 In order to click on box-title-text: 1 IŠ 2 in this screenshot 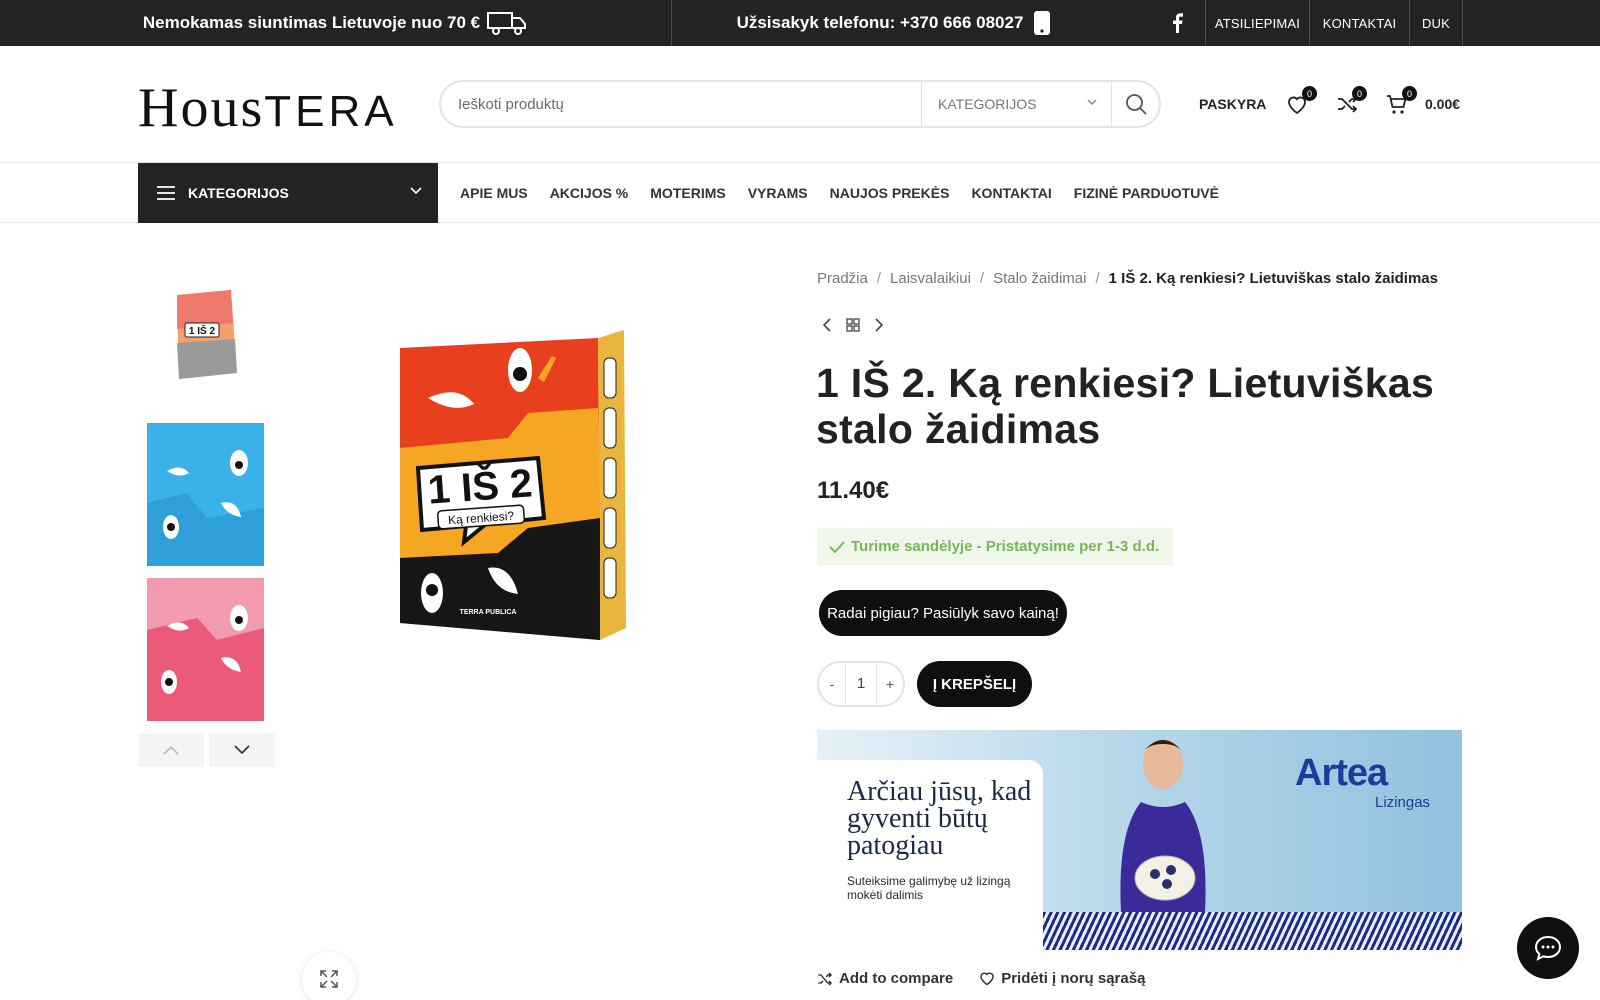, I will do `click(479, 485)`.